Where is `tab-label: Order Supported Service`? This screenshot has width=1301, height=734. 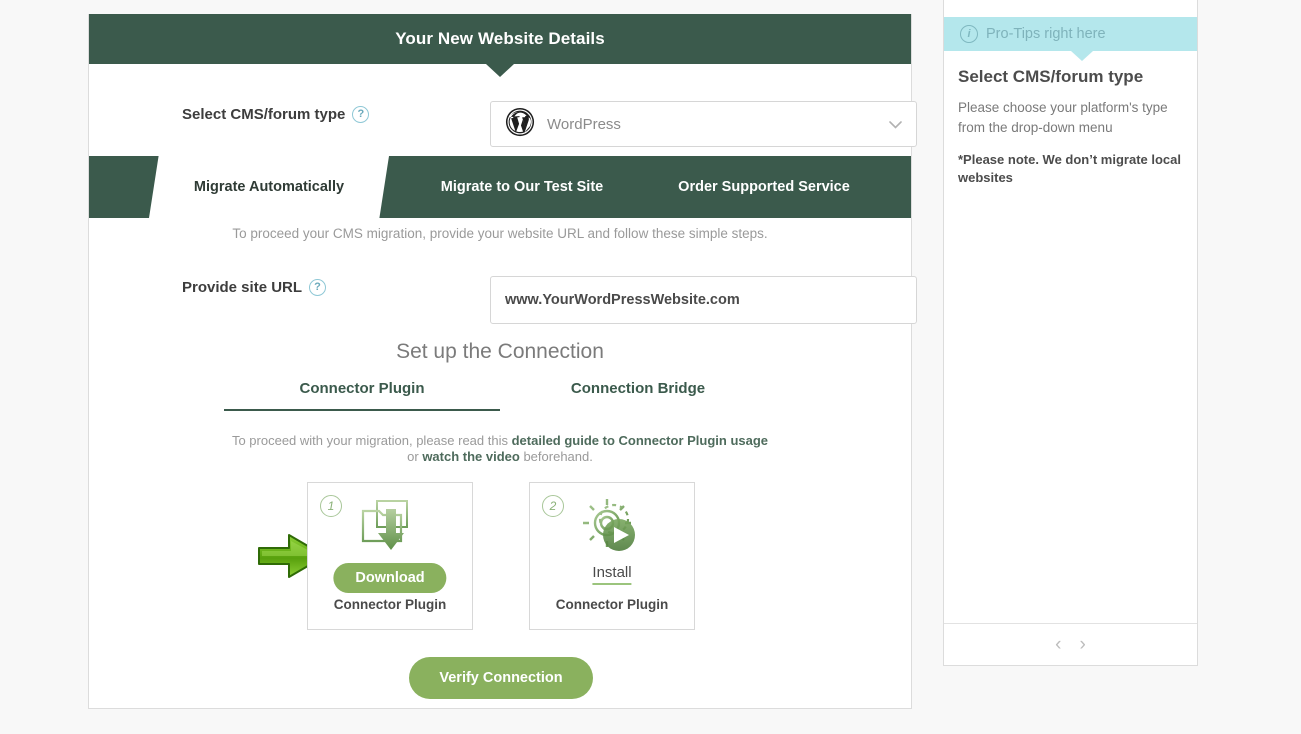 tab-label: Order Supported Service is located at coordinates (764, 187).